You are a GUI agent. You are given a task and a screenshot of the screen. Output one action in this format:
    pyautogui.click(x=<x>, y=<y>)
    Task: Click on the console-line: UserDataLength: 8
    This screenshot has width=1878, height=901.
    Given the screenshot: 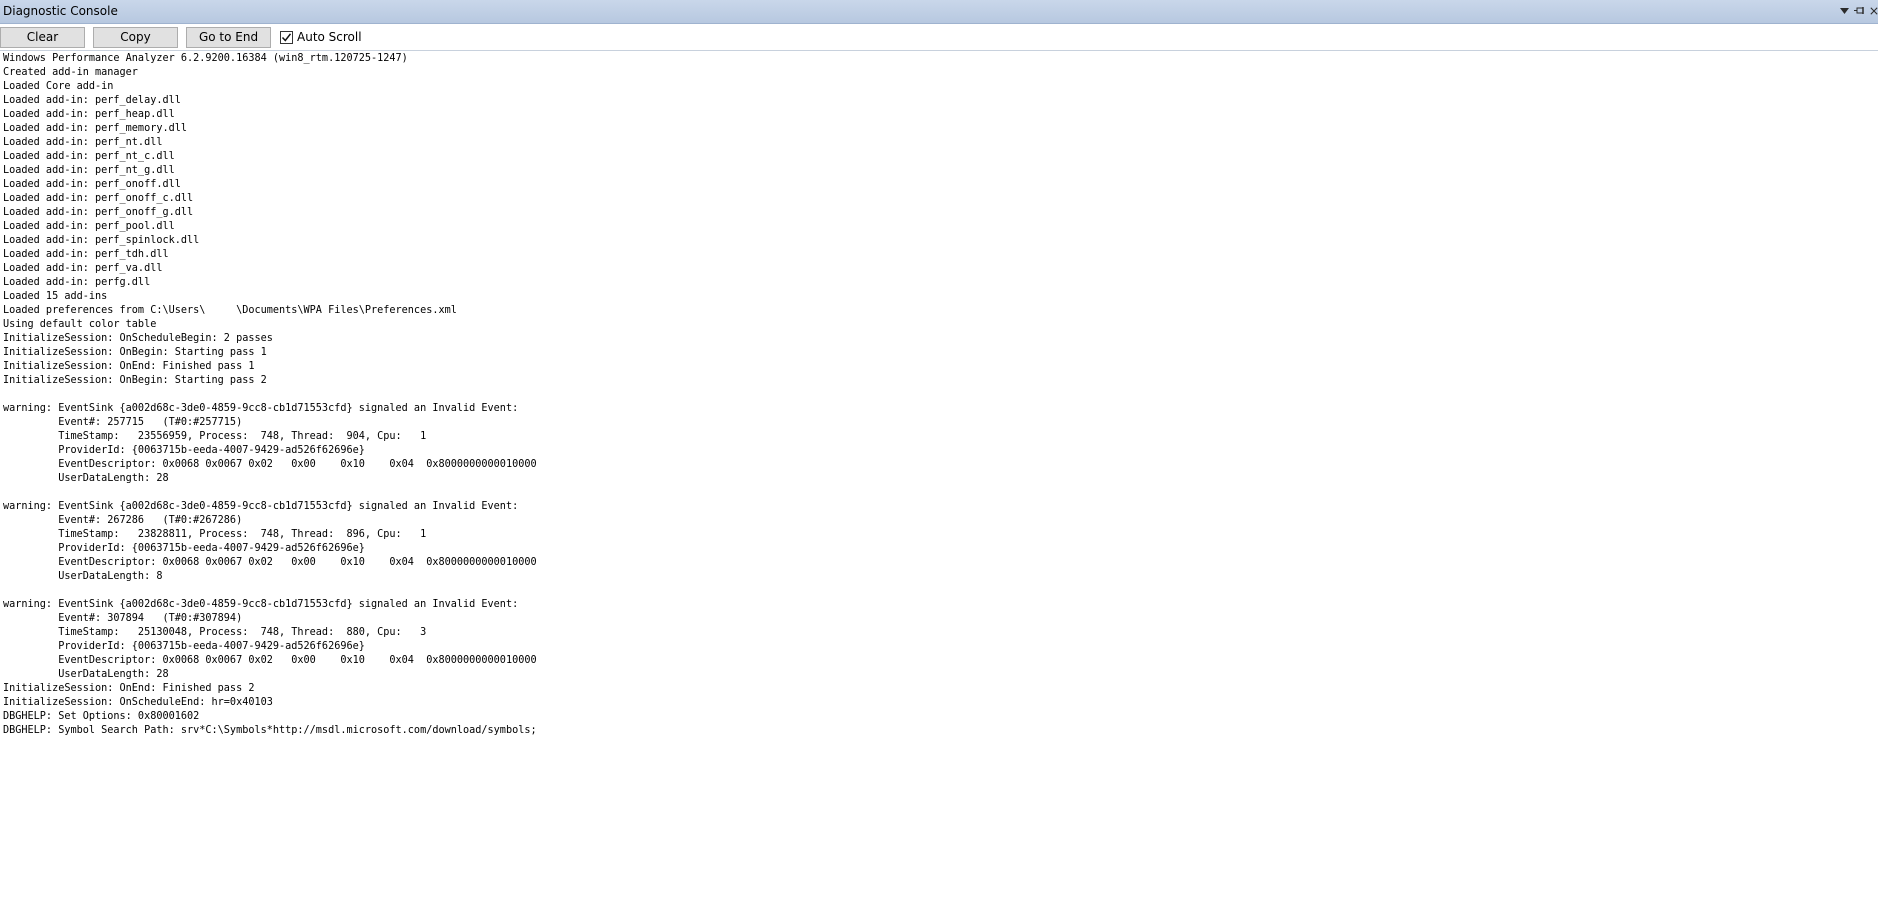 What is the action you would take?
    pyautogui.click(x=83, y=576)
    